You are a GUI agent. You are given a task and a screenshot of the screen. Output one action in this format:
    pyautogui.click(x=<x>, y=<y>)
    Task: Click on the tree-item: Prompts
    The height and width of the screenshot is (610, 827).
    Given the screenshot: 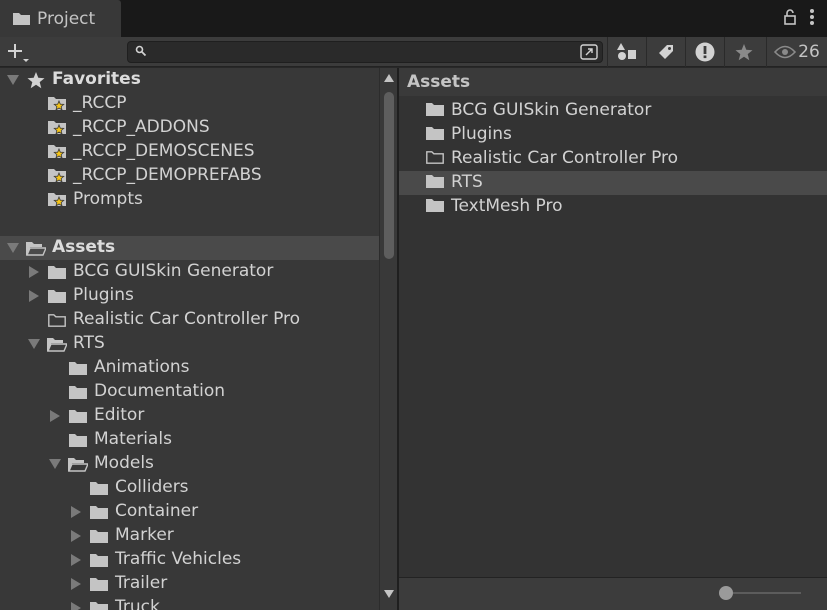 What is the action you would take?
    pyautogui.click(x=189, y=200)
    